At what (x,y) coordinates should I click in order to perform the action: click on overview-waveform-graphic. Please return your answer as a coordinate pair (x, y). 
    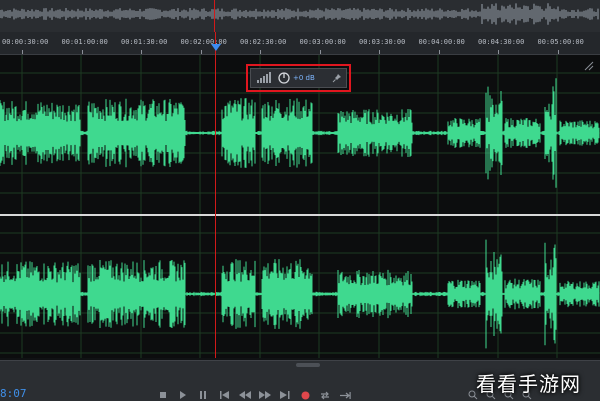
    Looking at the image, I should click on (300, 16).